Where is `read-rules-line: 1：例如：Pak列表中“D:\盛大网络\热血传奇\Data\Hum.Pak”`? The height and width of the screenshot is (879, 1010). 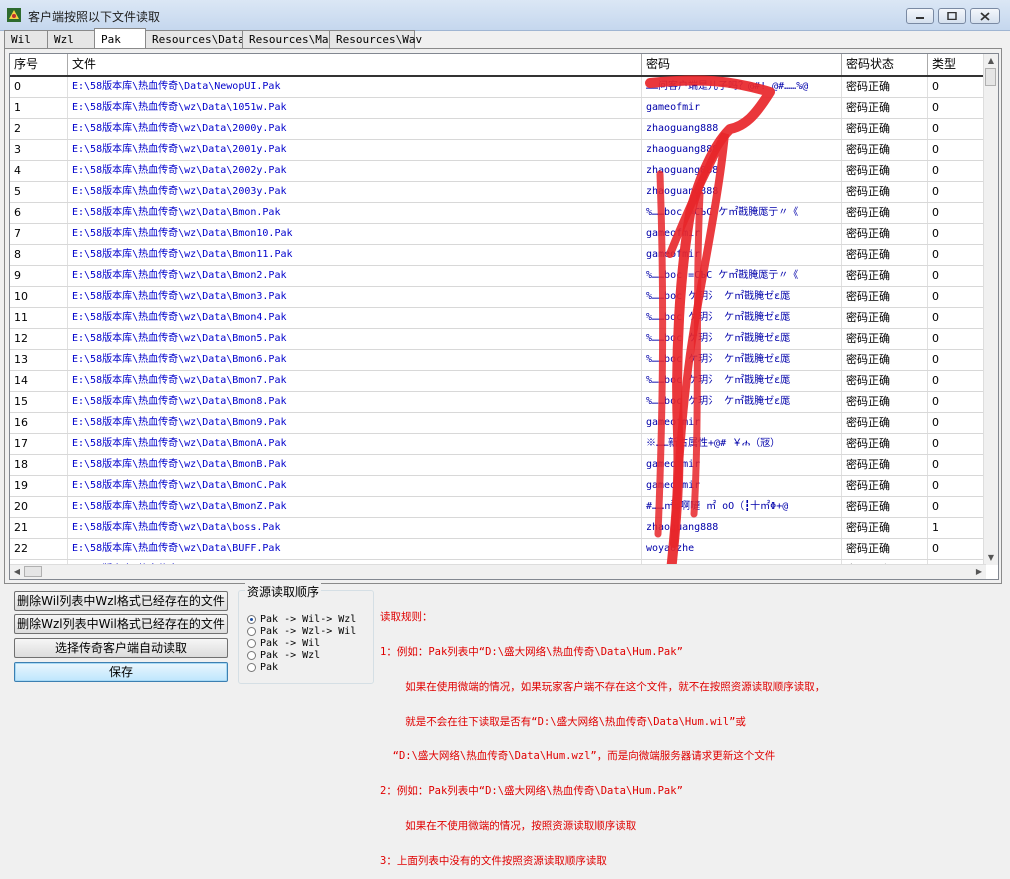
read-rules-line: 1：例如：Pak列表中“D:\盛大网络\热血传奇\Data\Hum.Pak” is located at coordinates (531, 651).